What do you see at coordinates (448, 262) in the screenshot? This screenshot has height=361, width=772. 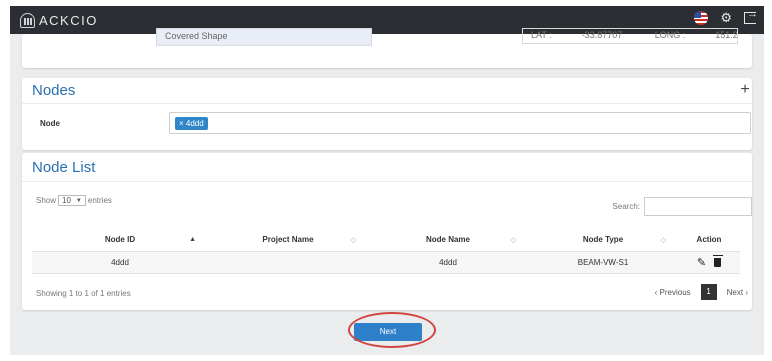 I see `cell-node-name: 4ddd` at bounding box center [448, 262].